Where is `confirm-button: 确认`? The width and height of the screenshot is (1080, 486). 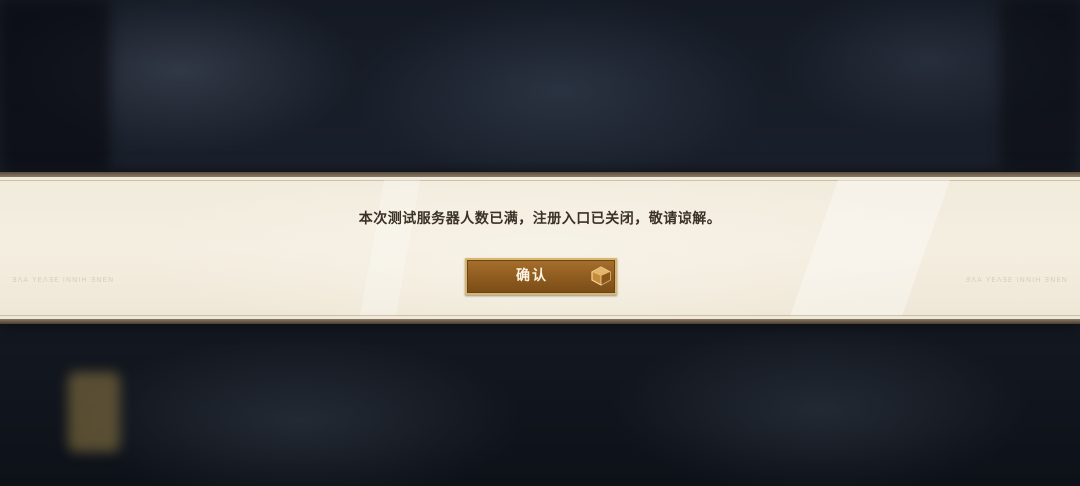
confirm-button: 确认 is located at coordinates (541, 276).